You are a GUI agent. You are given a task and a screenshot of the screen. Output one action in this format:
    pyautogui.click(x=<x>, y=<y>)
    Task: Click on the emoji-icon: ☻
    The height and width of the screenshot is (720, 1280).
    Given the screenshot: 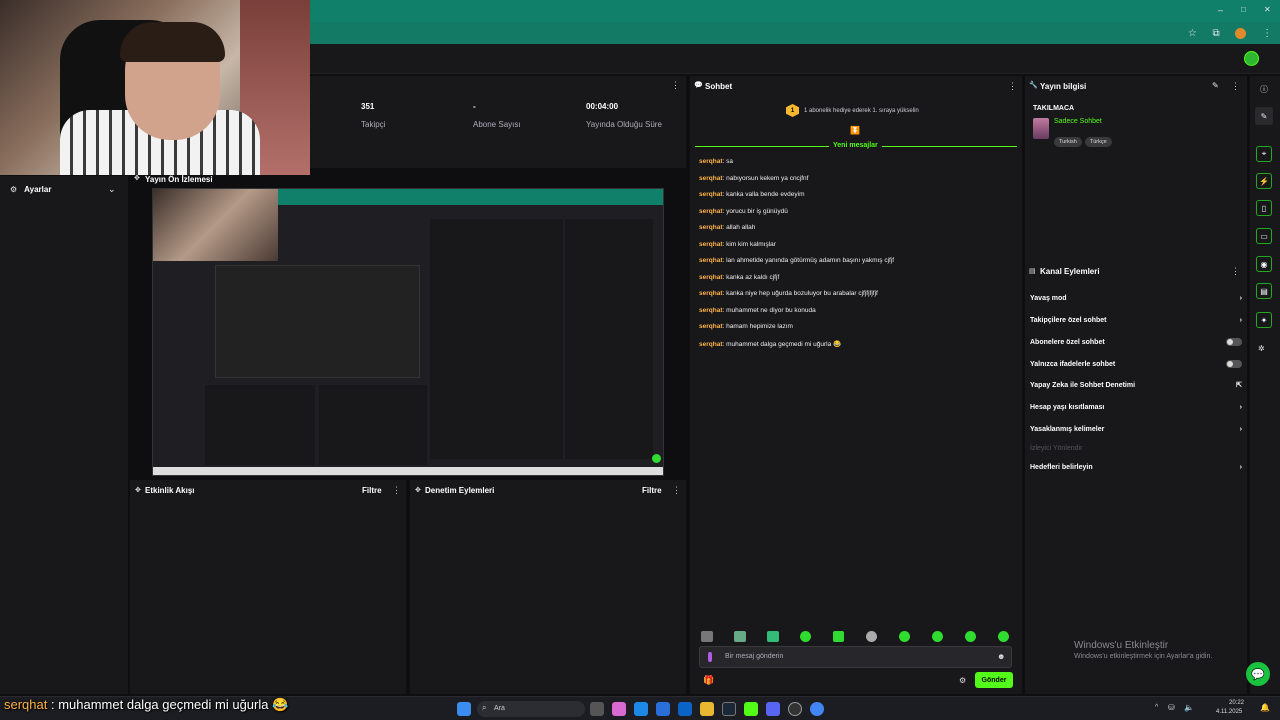 What is the action you would take?
    pyautogui.click(x=1001, y=656)
    